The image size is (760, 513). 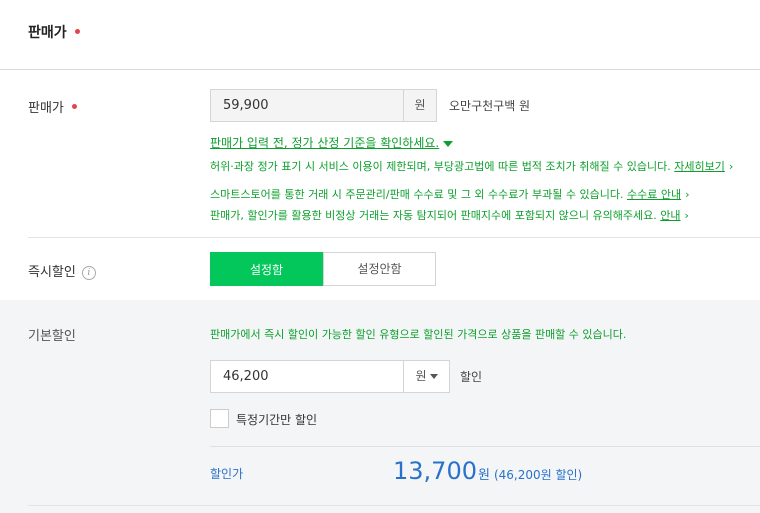 I want to click on instant-discount-label: 즉시할인 i, so click(x=62, y=270).